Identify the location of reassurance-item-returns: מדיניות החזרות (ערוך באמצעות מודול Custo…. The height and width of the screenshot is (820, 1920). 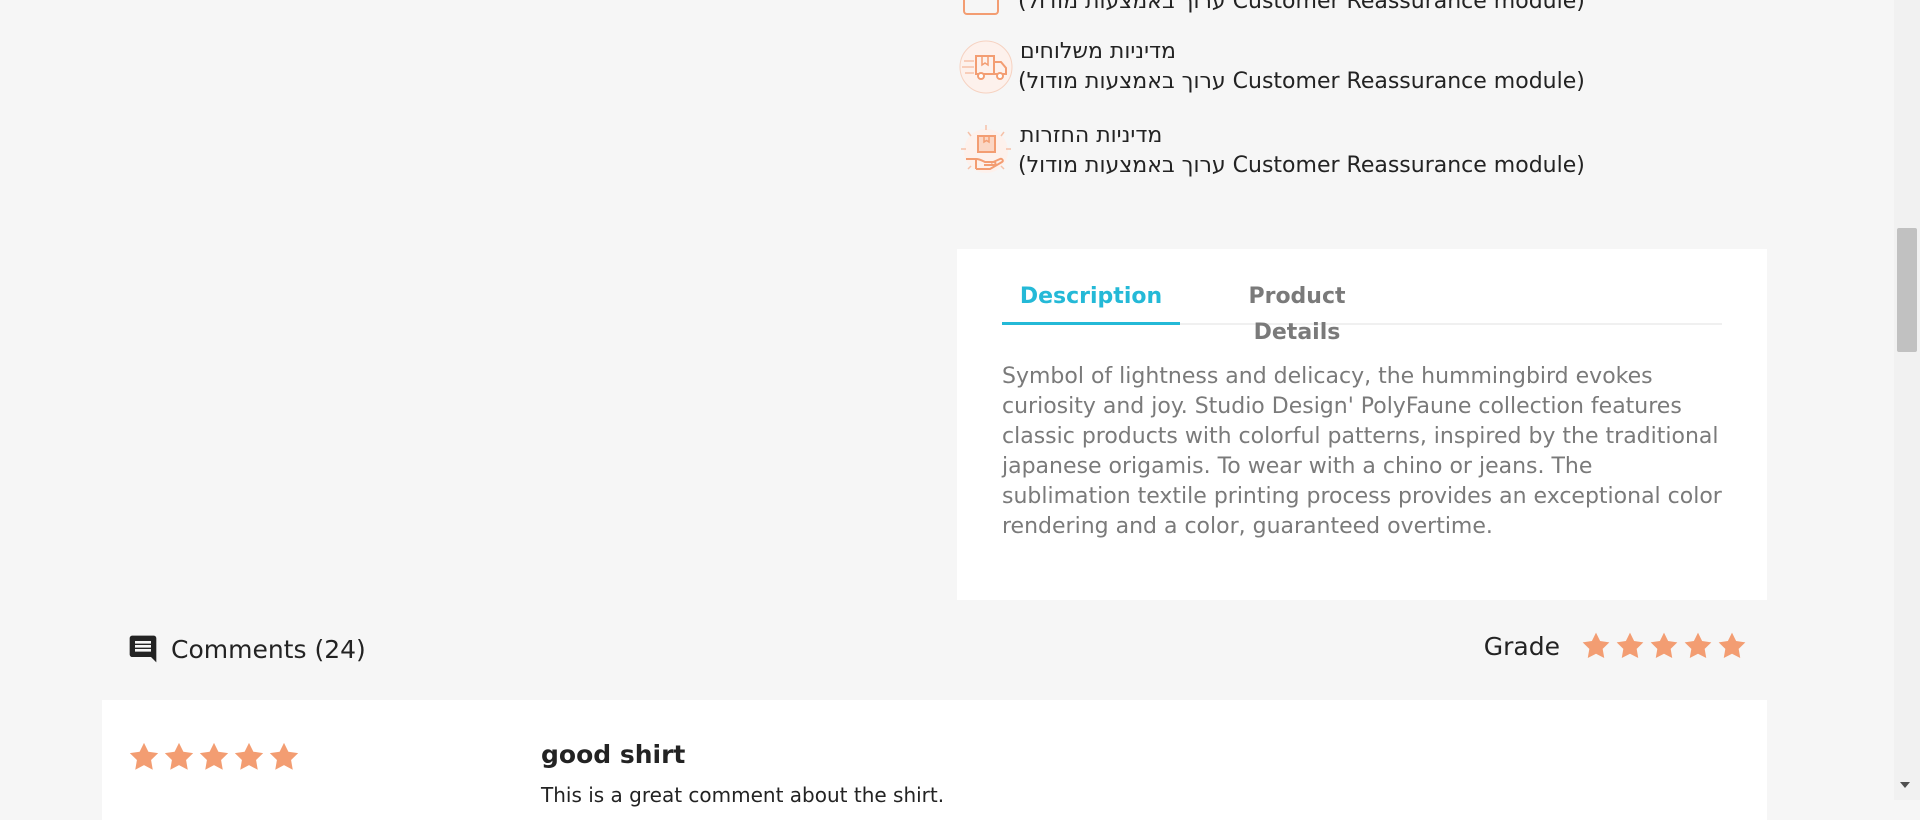
(1271, 151).